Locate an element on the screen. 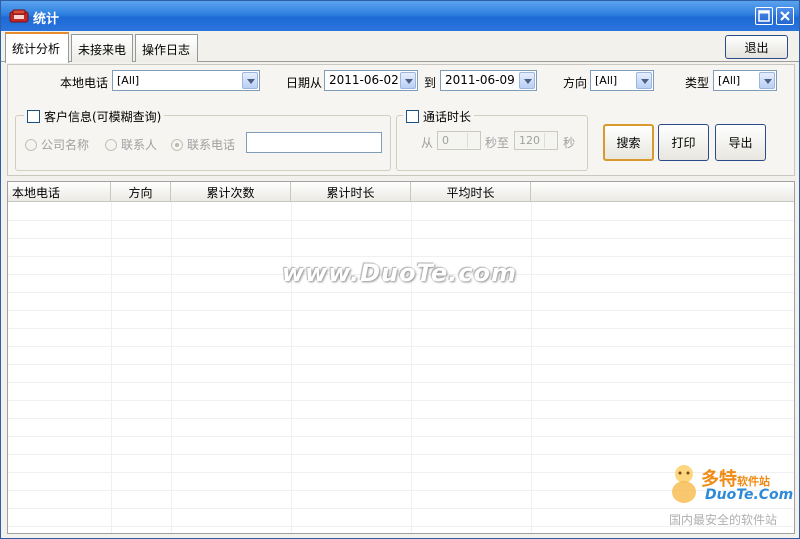  duote-logo: 多特软件站 DuoTe.Com 国内最安全的软件站 is located at coordinates (731, 496).